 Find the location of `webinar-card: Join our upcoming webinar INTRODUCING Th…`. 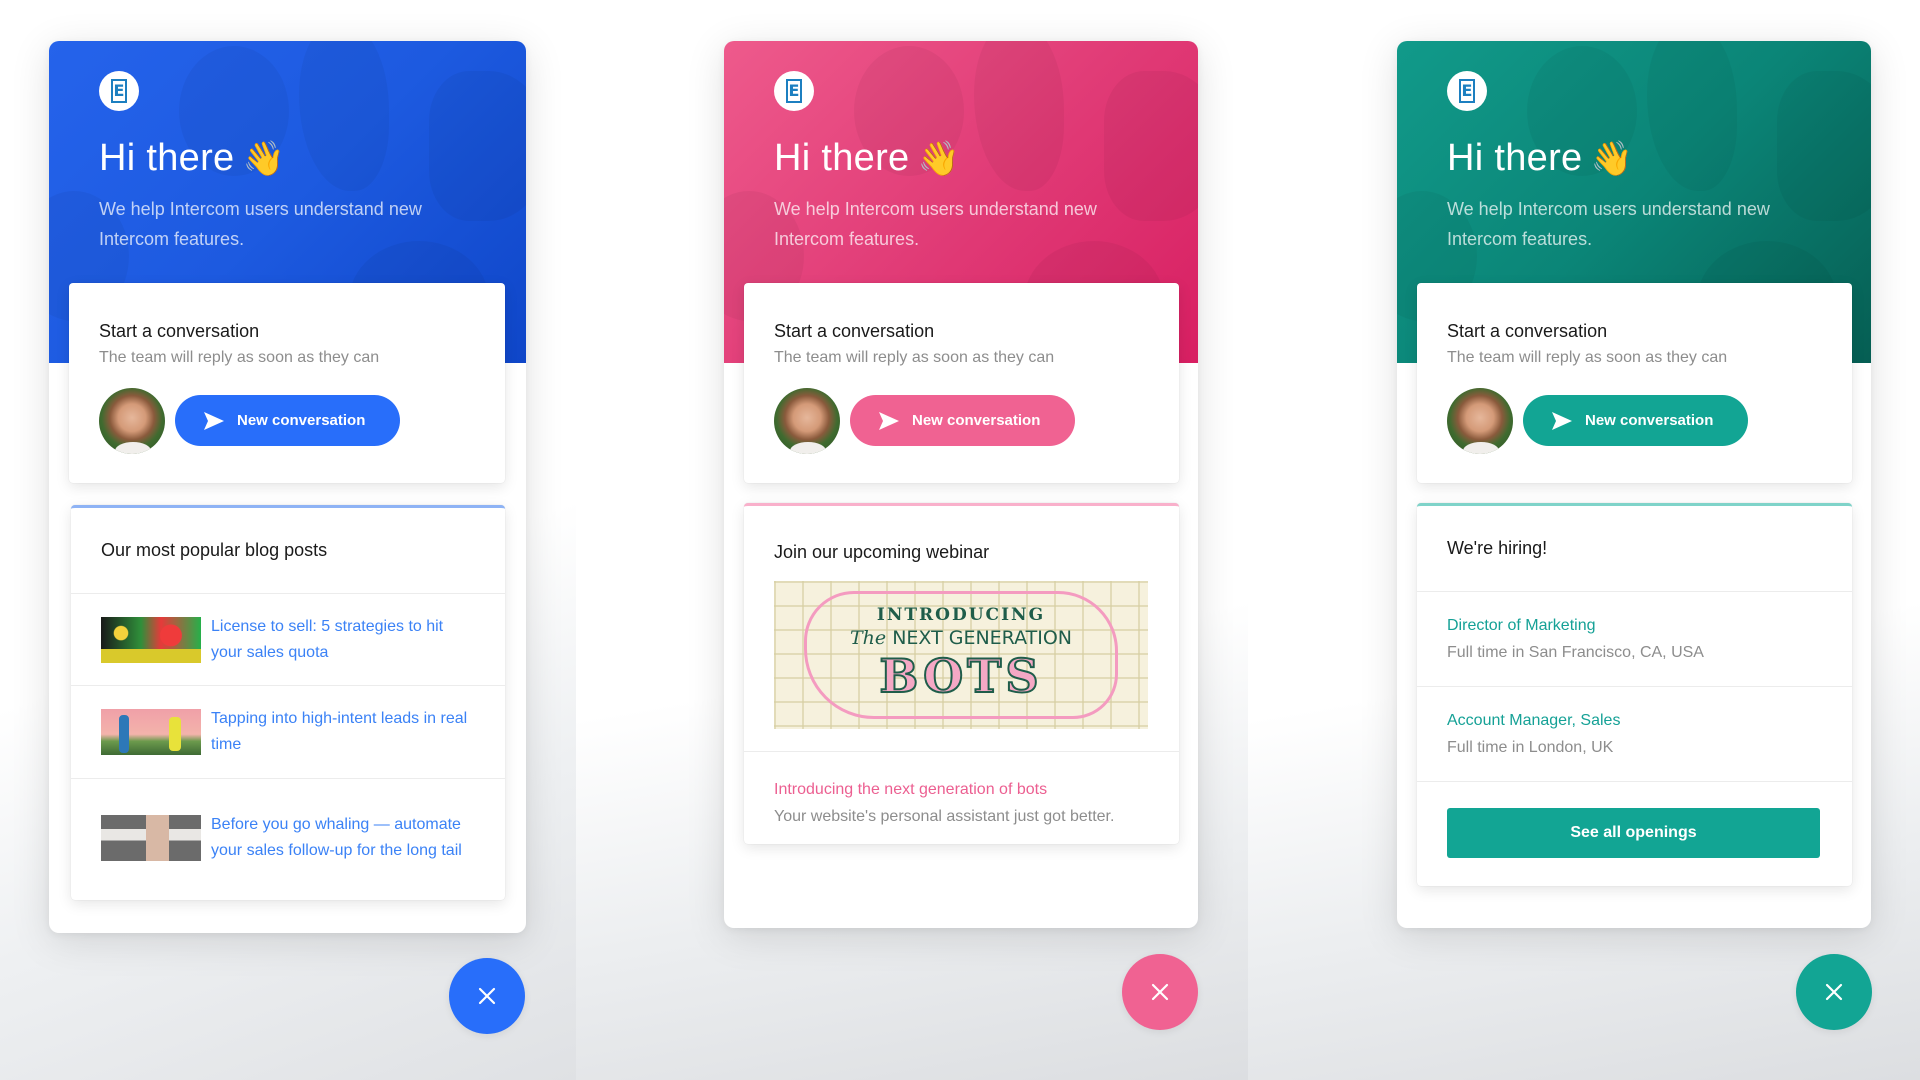

webinar-card: Join our upcoming webinar INTRODUCING Th… is located at coordinates (961, 673).